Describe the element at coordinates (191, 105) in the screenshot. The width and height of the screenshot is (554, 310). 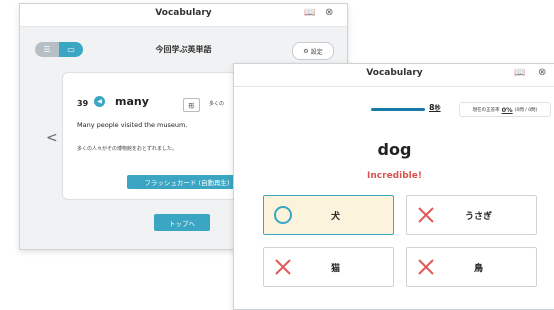
I see `part-of-speech-badge: 形` at that location.